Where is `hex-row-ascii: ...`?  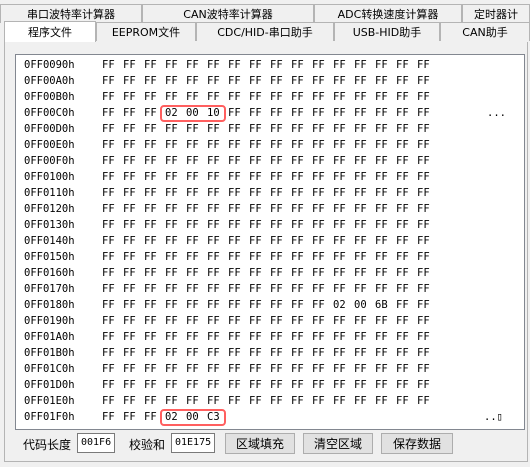 hex-row-ascii: ... is located at coordinates (496, 113).